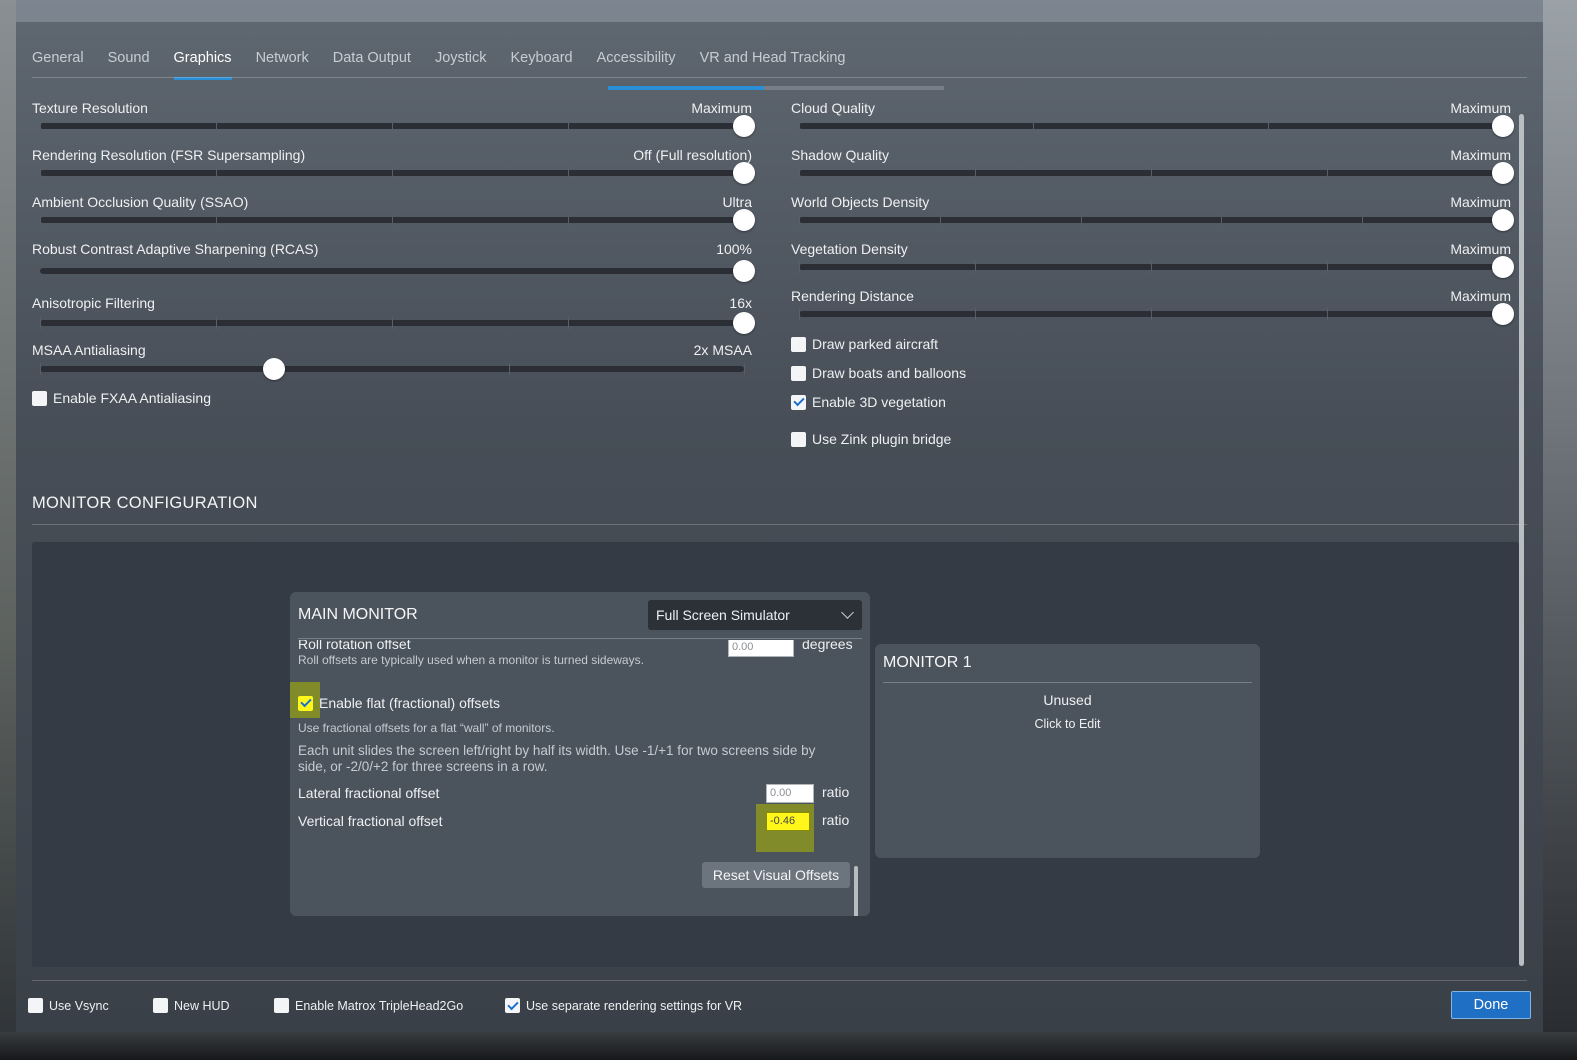 This screenshot has width=1577, height=1060. What do you see at coordinates (145, 503) in the screenshot?
I see `section-title-monitor-configuration: MONITOR CONFIGURATION` at bounding box center [145, 503].